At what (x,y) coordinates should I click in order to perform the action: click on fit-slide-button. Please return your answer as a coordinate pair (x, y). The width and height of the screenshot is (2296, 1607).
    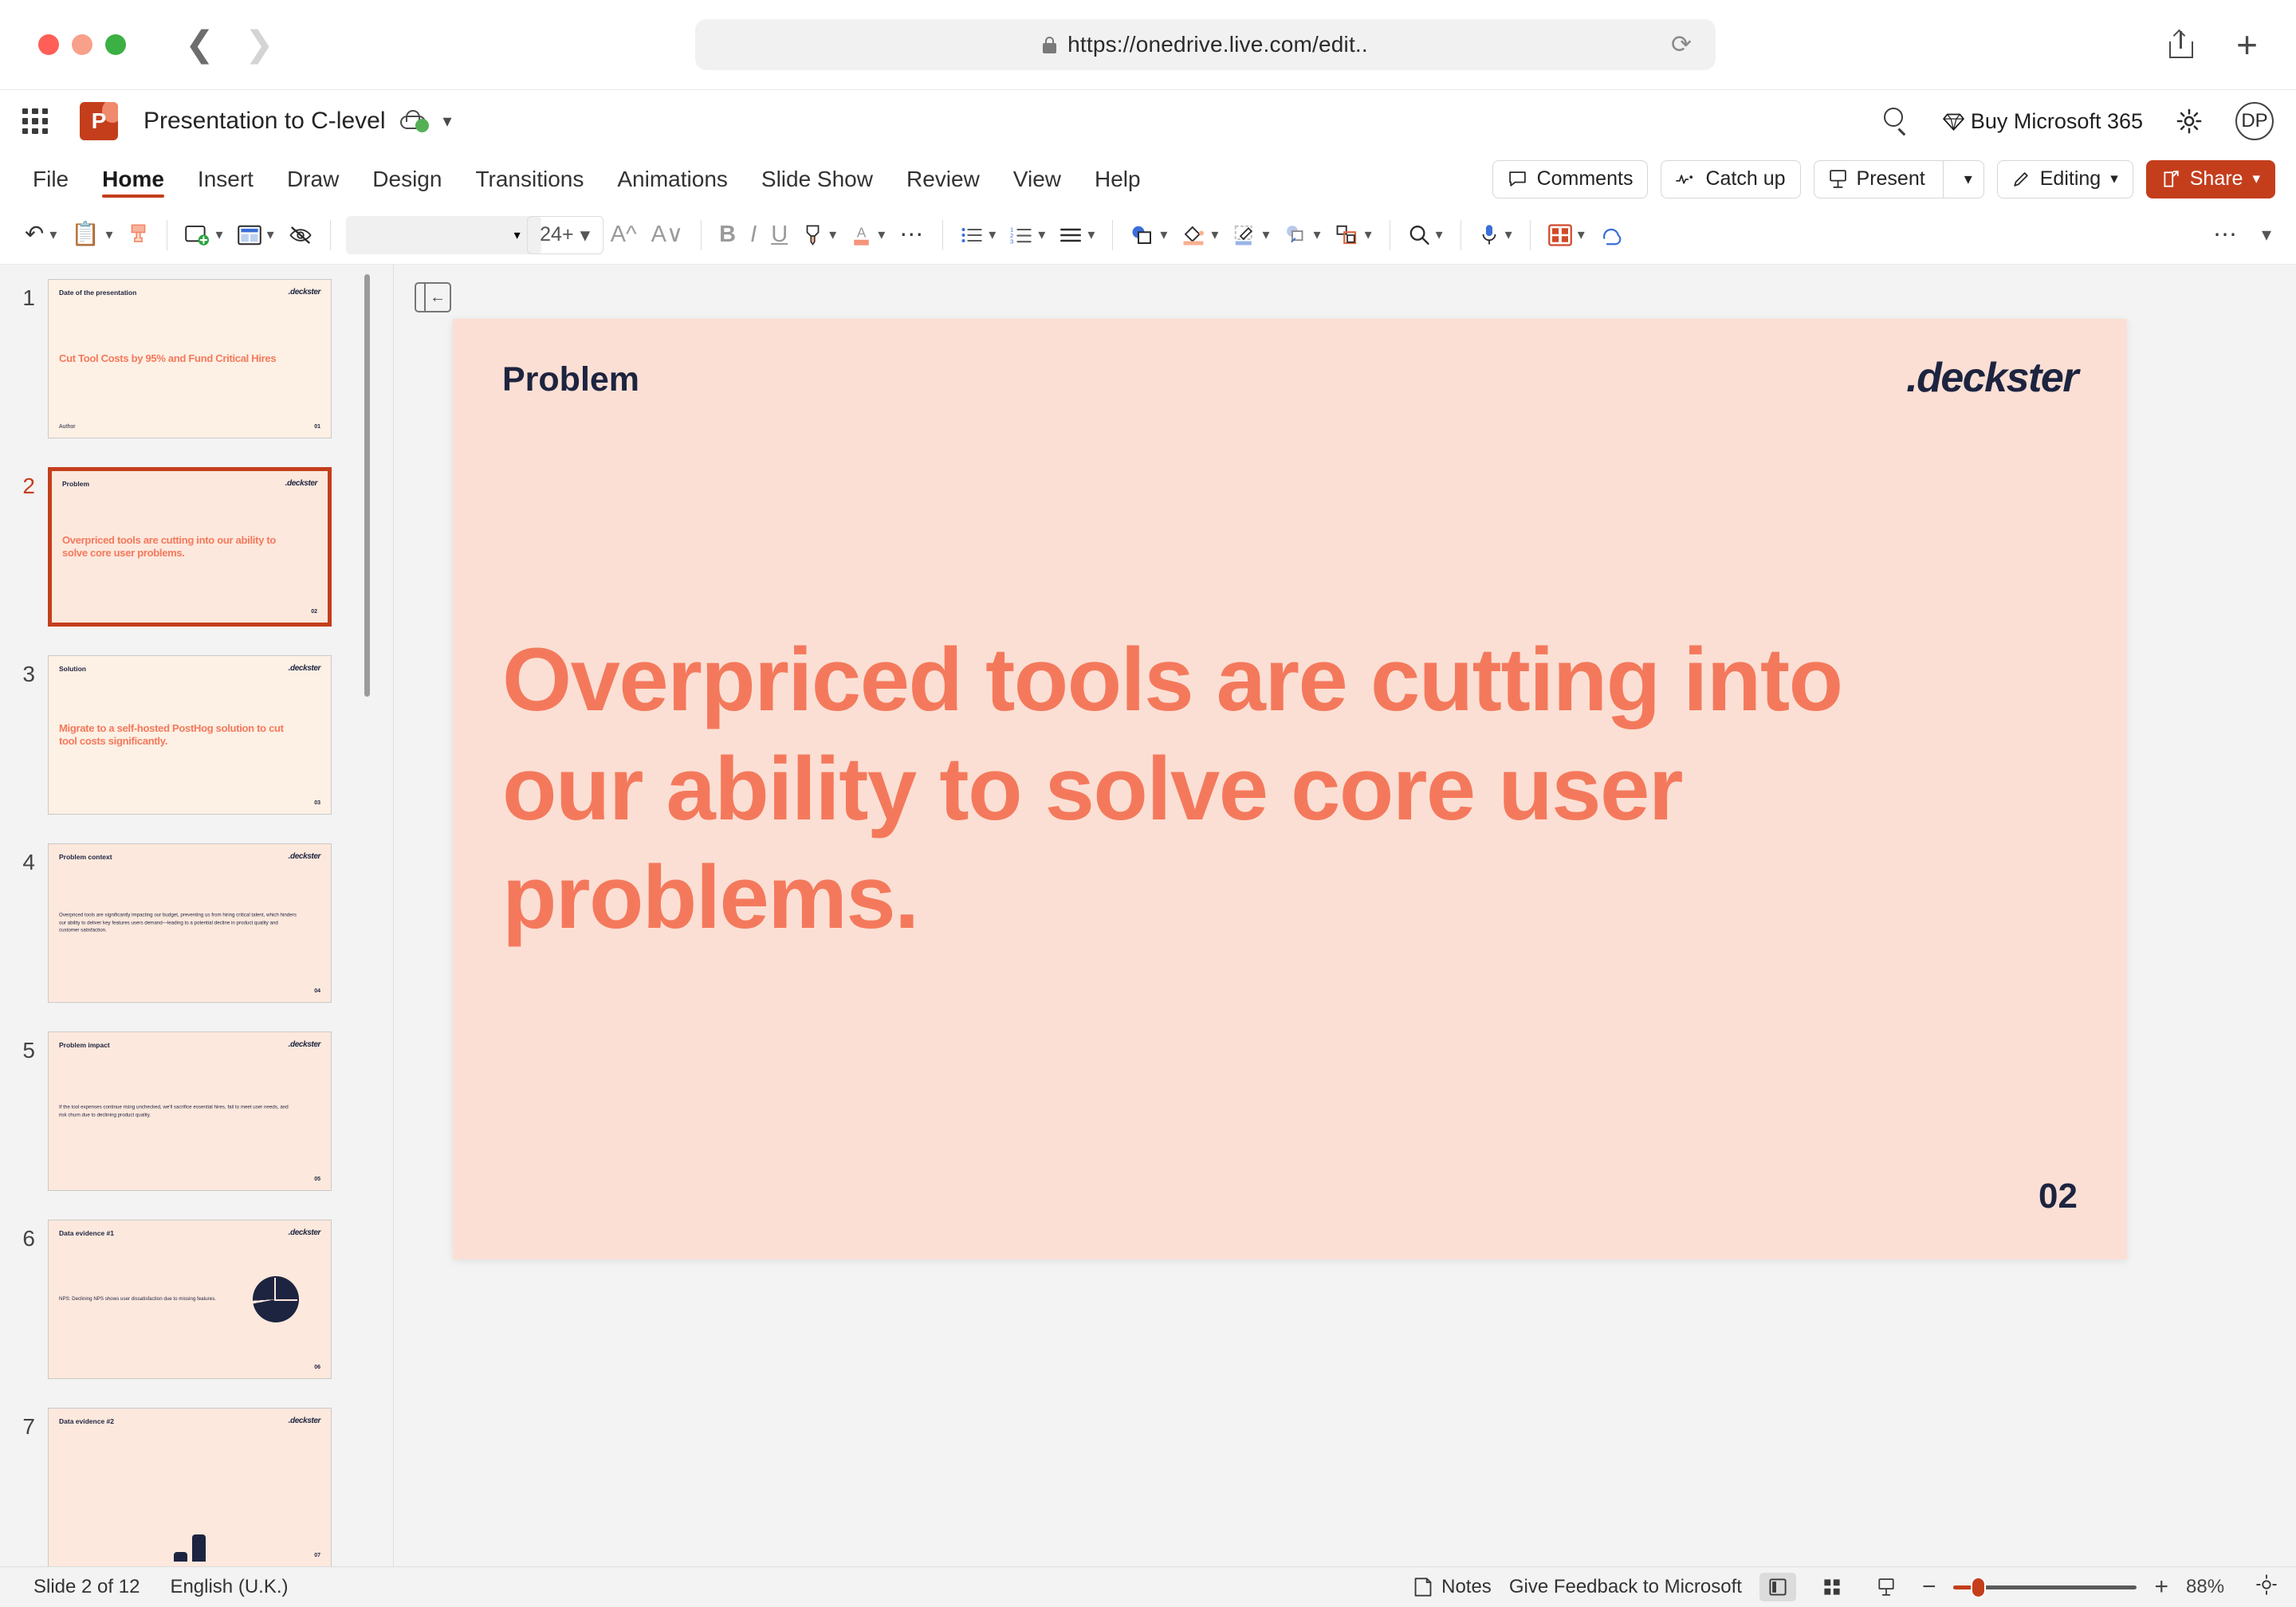
    Looking at the image, I should click on (2266, 1587).